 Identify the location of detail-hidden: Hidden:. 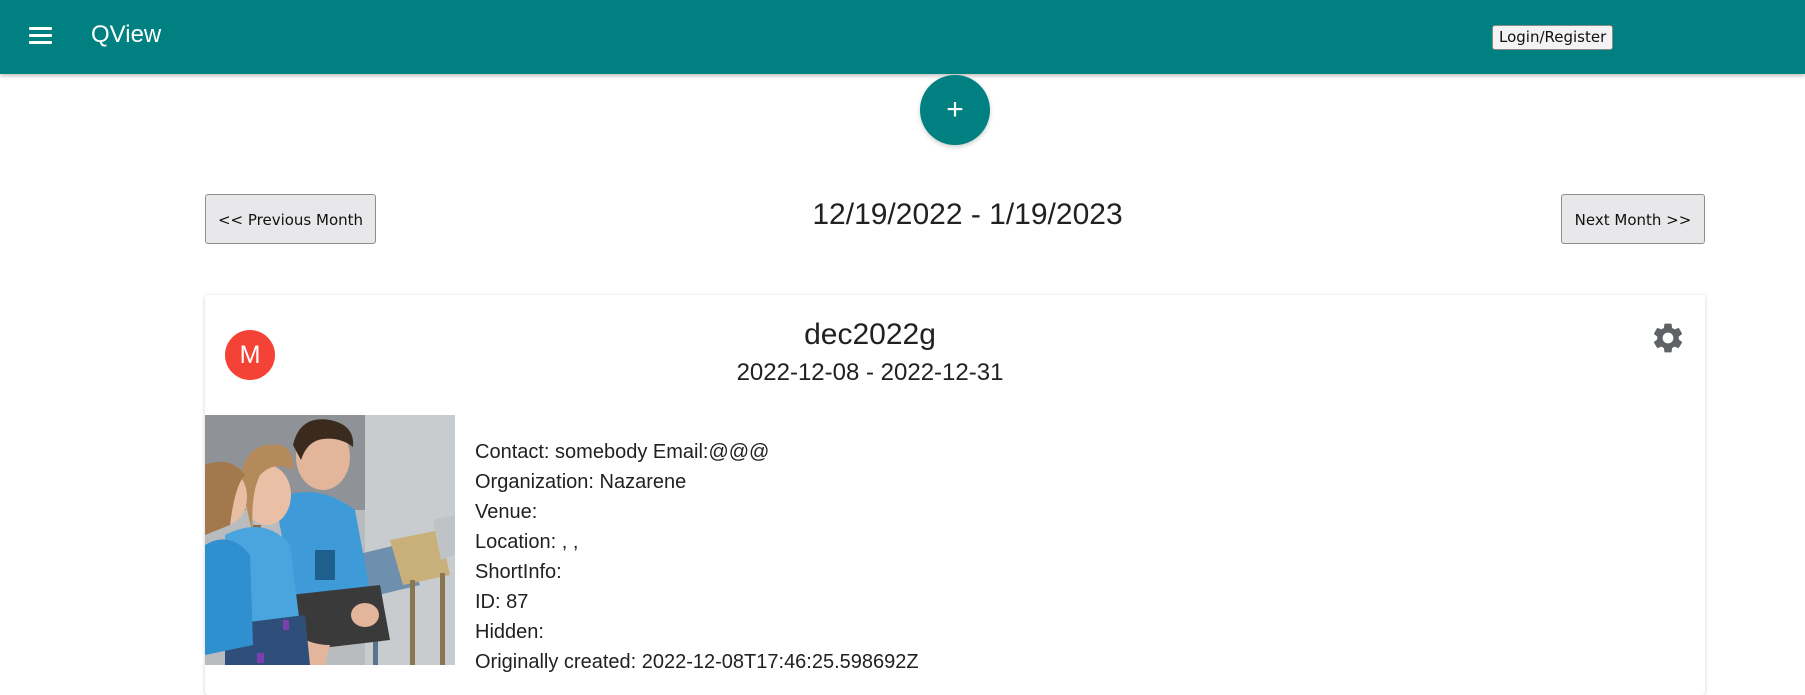
(509, 632).